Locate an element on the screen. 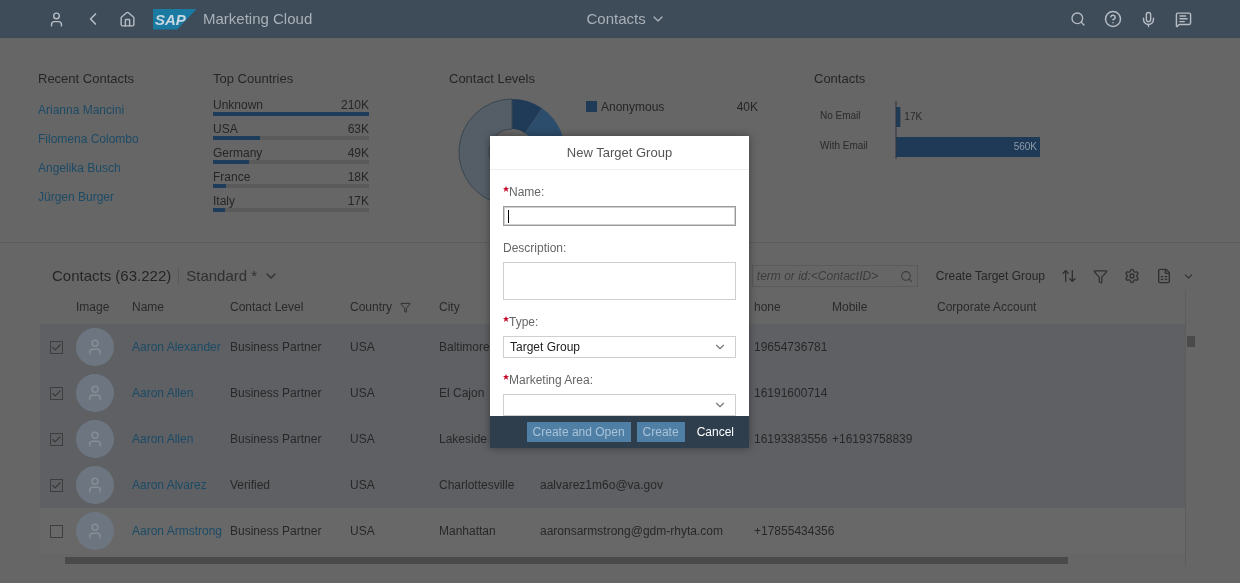 Image resolution: width=1240 pixels, height=583 pixels. chart-title: Contacts is located at coordinates (840, 79).